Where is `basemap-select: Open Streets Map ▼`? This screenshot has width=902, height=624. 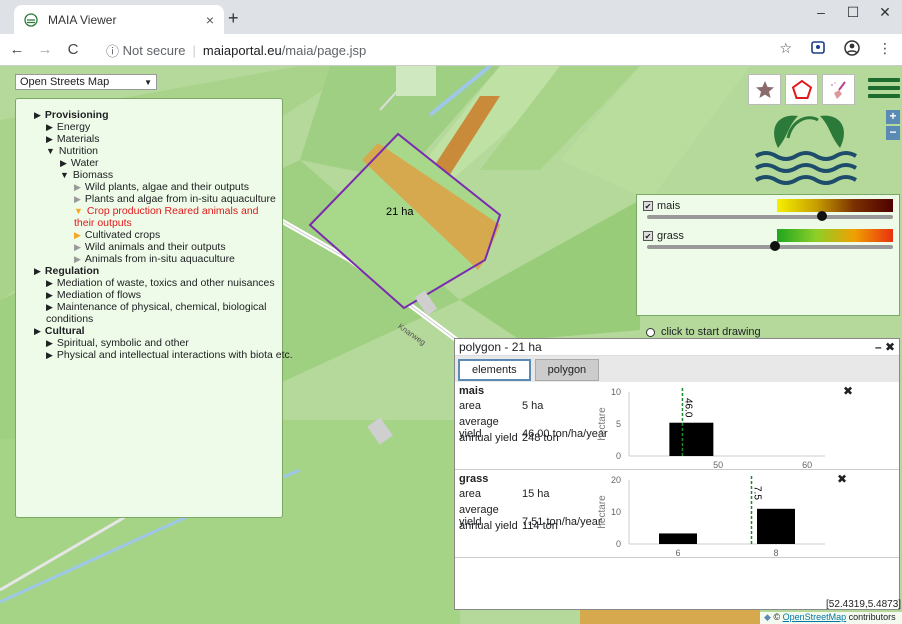
basemap-select: Open Streets Map ▼ is located at coordinates (86, 82).